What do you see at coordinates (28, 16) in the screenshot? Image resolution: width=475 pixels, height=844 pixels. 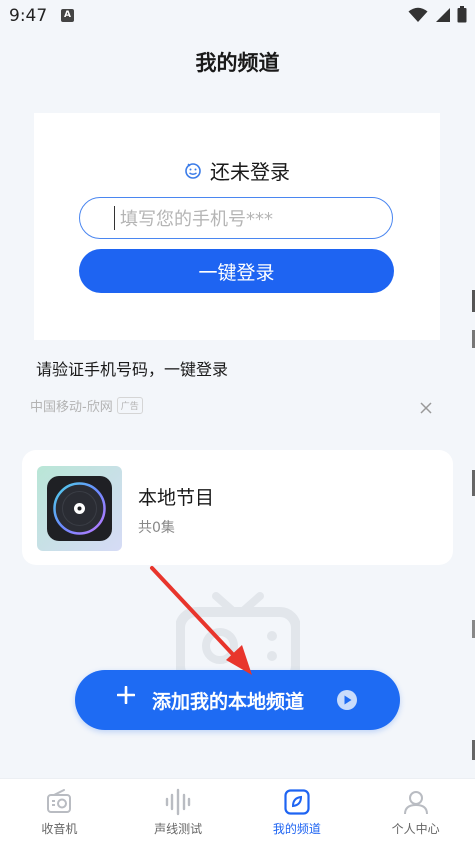 I see `status-time: 9:47` at bounding box center [28, 16].